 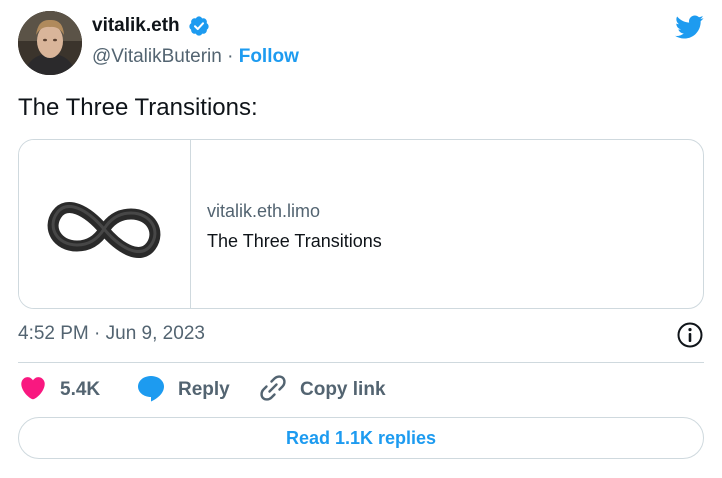 What do you see at coordinates (273, 390) in the screenshot?
I see `link-icon` at bounding box center [273, 390].